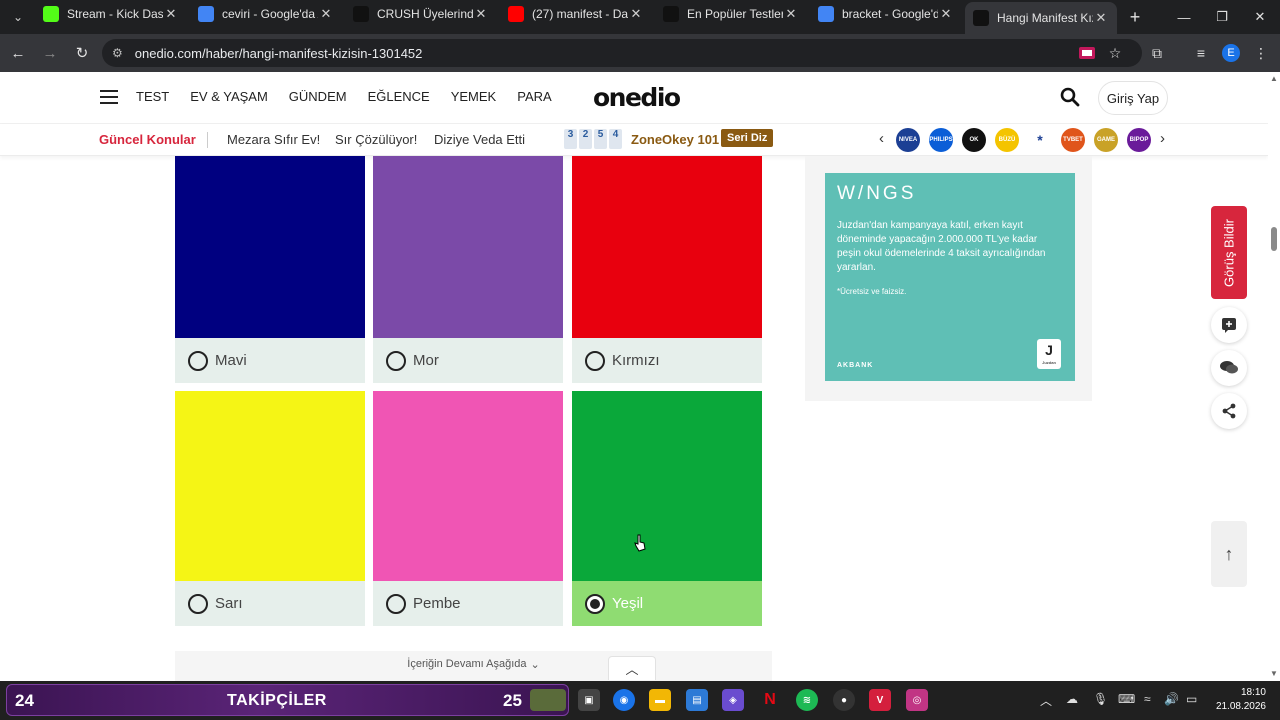  I want to click on file-explorer-icon: ▬, so click(660, 700).